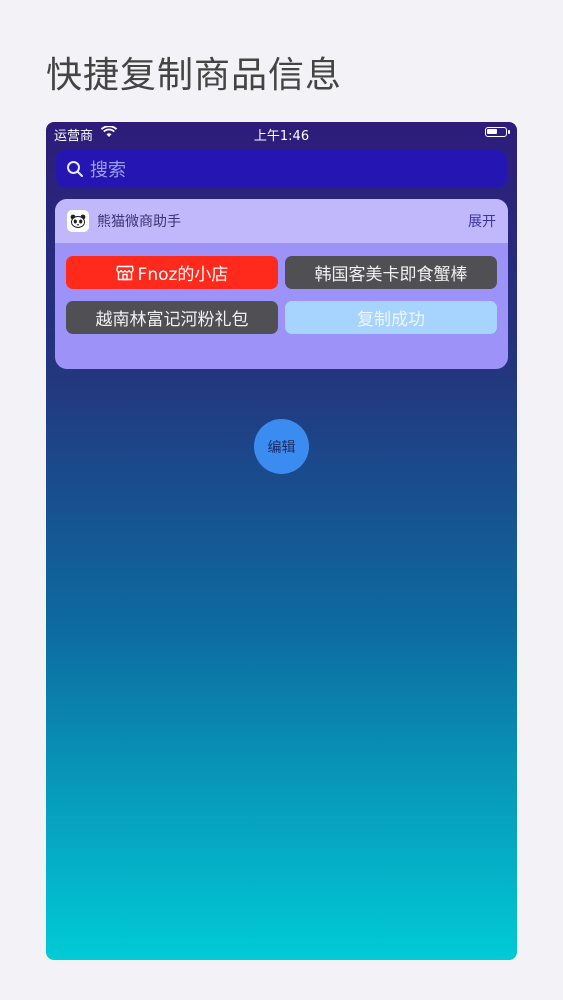 Image resolution: width=563 pixels, height=1000 pixels. I want to click on store-icon, so click(124, 272).